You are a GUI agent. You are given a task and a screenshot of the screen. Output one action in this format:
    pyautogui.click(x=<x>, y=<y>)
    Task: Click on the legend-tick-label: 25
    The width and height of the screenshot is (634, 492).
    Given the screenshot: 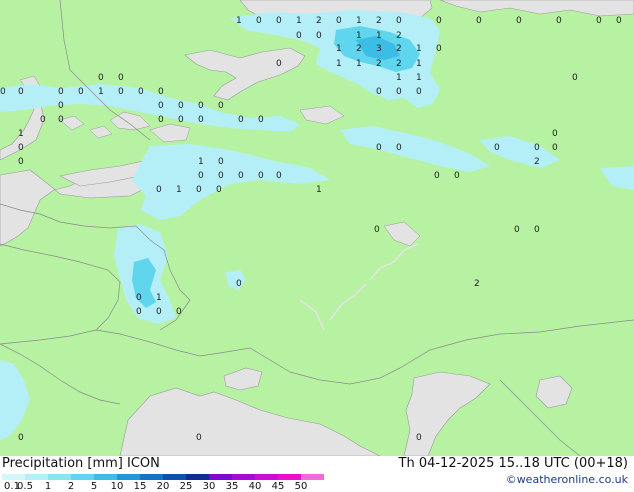 What is the action you would take?
    pyautogui.click(x=186, y=486)
    